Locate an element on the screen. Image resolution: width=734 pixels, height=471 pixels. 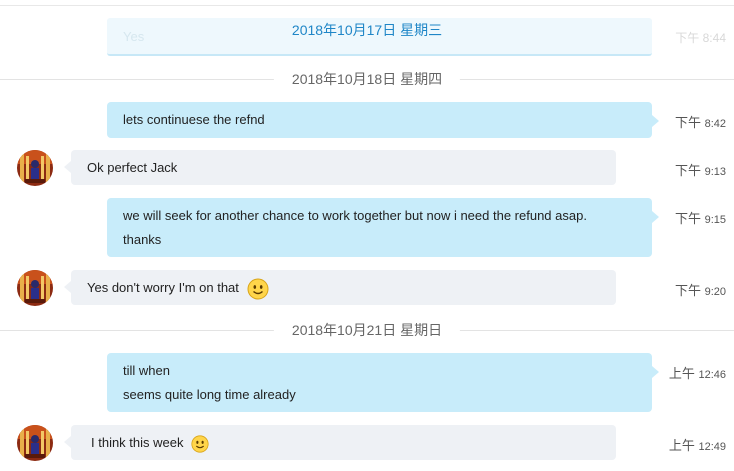
message-bubble-incoming: Ok perfect Jack is located at coordinates (340, 167).